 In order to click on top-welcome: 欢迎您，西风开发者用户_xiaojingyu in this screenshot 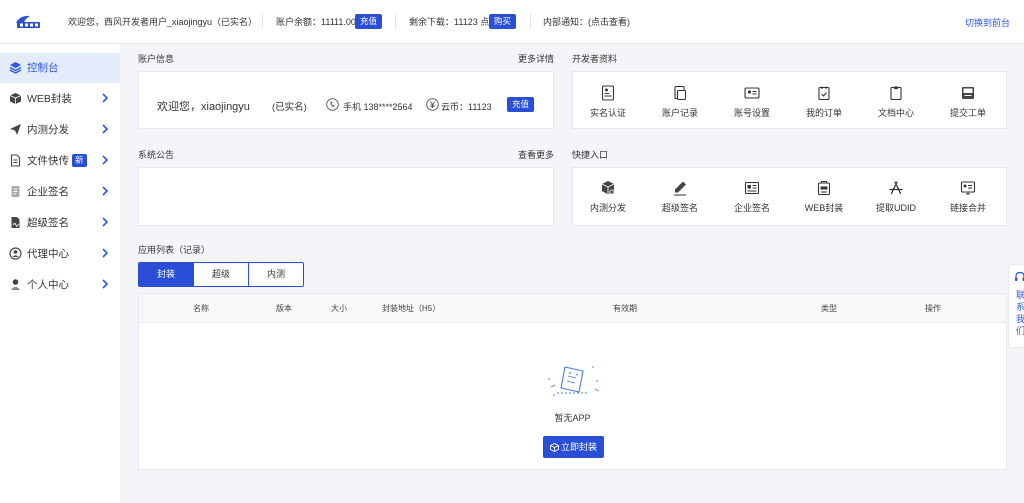, I will do `click(140, 22)`.